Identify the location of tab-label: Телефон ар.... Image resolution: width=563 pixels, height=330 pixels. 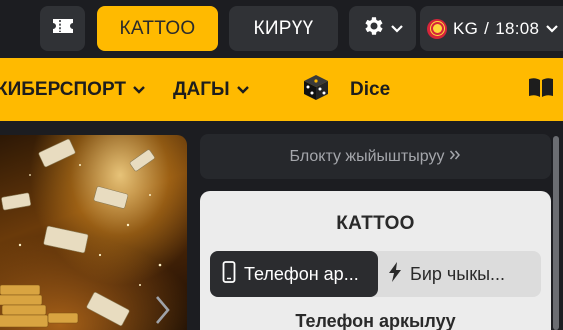
(301, 273).